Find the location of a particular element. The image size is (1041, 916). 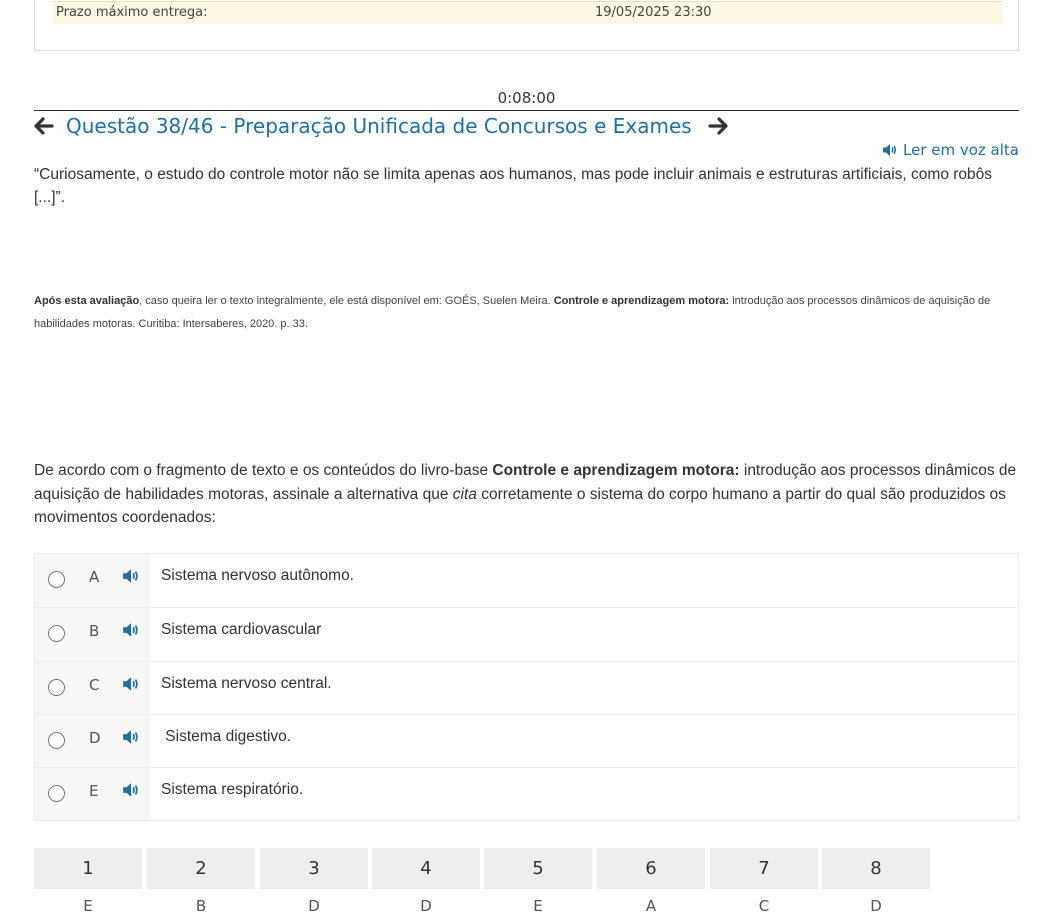

option-letter: B is located at coordinates (94, 631).